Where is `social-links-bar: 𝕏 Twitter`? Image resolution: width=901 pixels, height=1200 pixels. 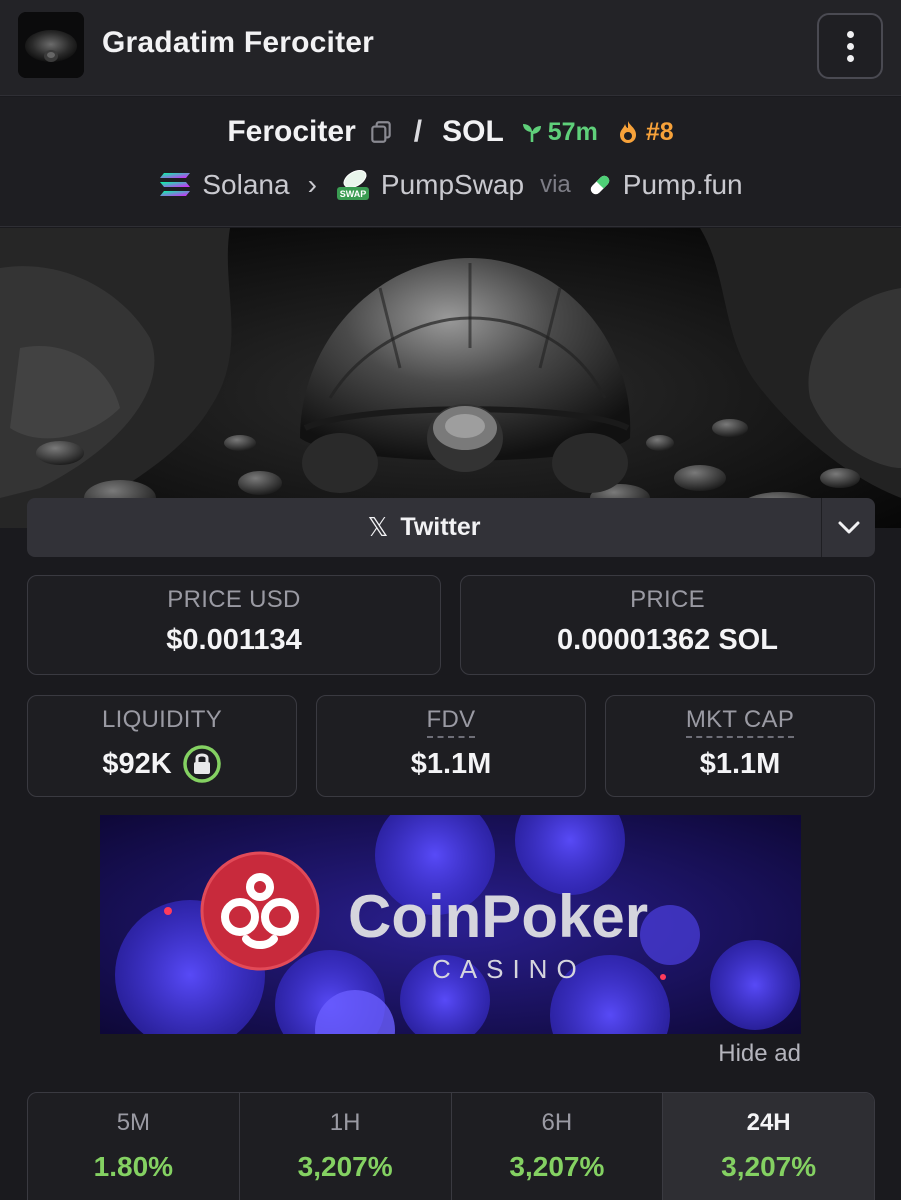 social-links-bar: 𝕏 Twitter is located at coordinates (451, 527).